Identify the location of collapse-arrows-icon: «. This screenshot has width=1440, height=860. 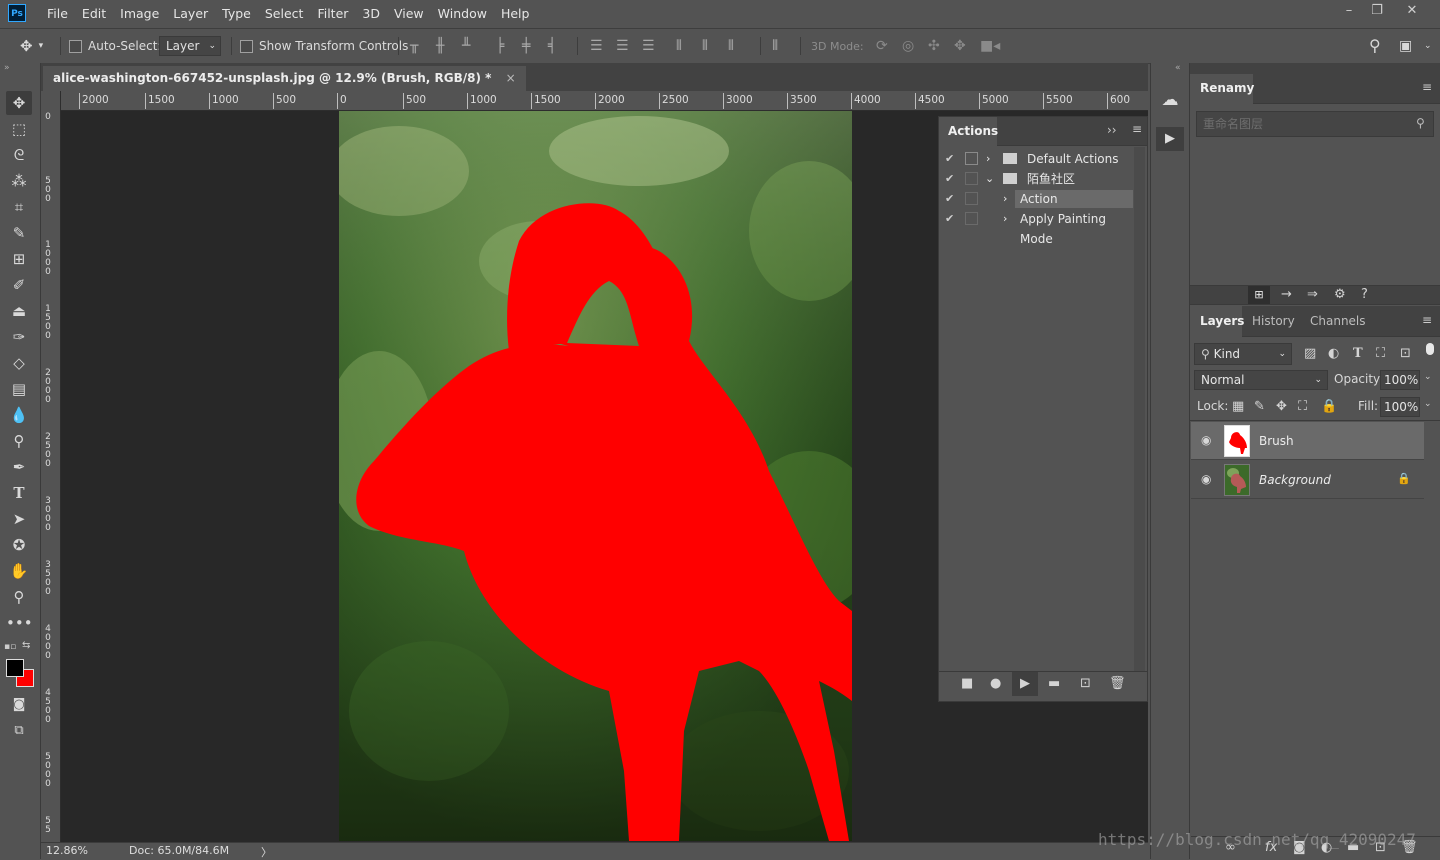
(1178, 68).